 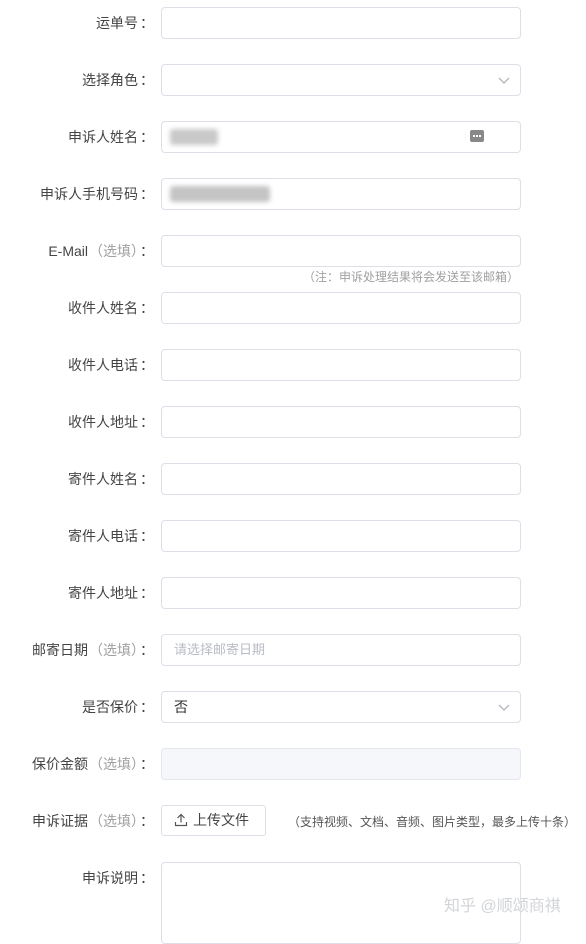 What do you see at coordinates (118, 878) in the screenshot?
I see `description-label: 申诉说明：` at bounding box center [118, 878].